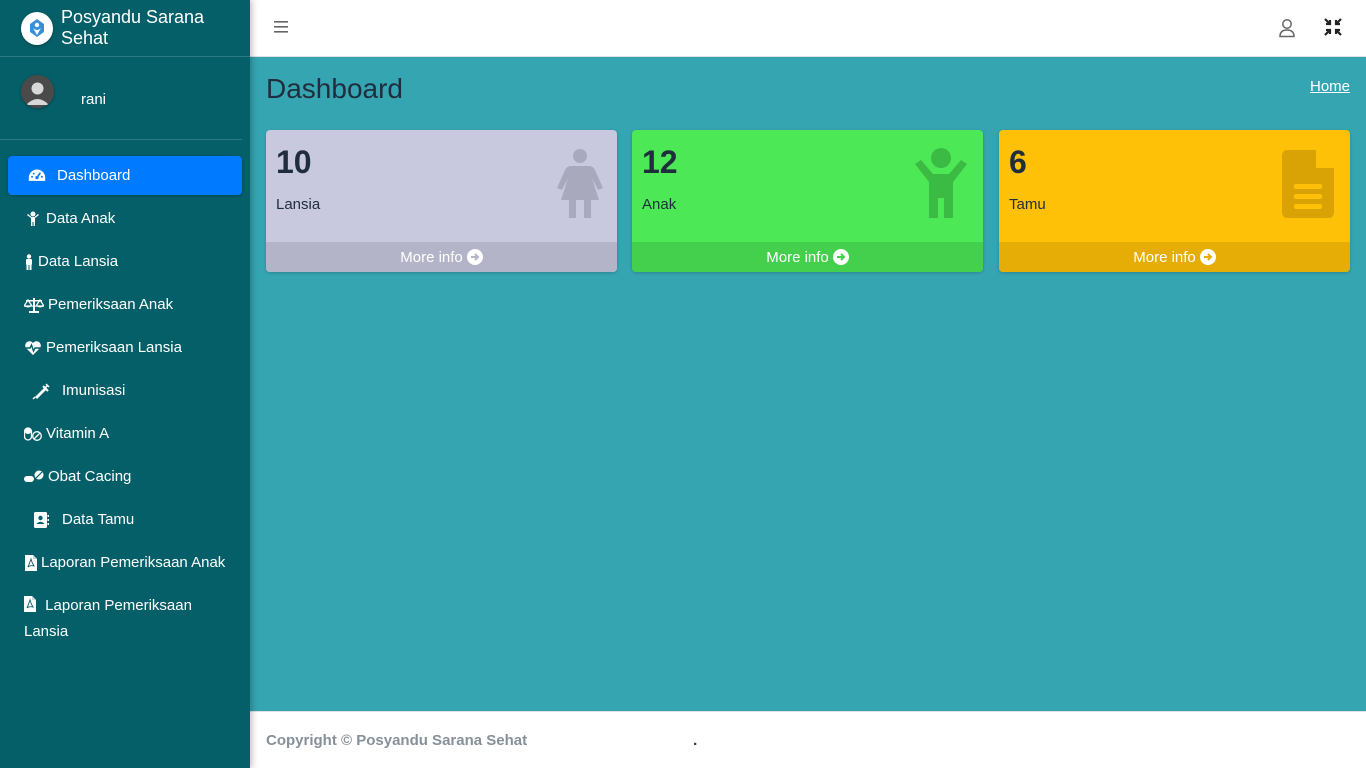 Image resolution: width=1366 pixels, height=768 pixels. Describe the element at coordinates (1309, 186) in the screenshot. I see `file-icon` at that location.